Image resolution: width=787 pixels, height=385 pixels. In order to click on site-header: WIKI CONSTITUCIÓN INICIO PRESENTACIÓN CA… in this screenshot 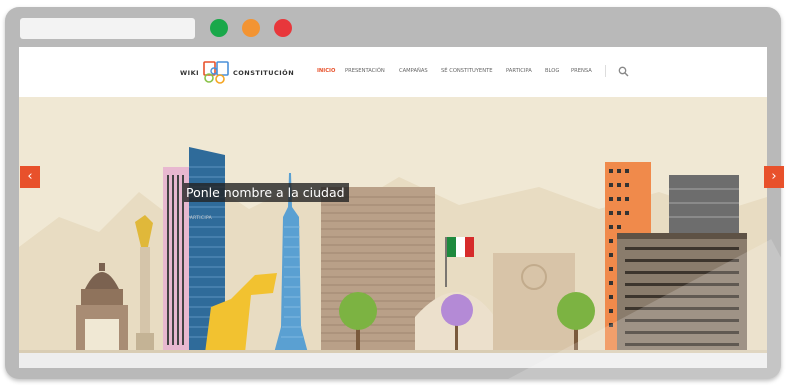, I will do `click(393, 72)`.